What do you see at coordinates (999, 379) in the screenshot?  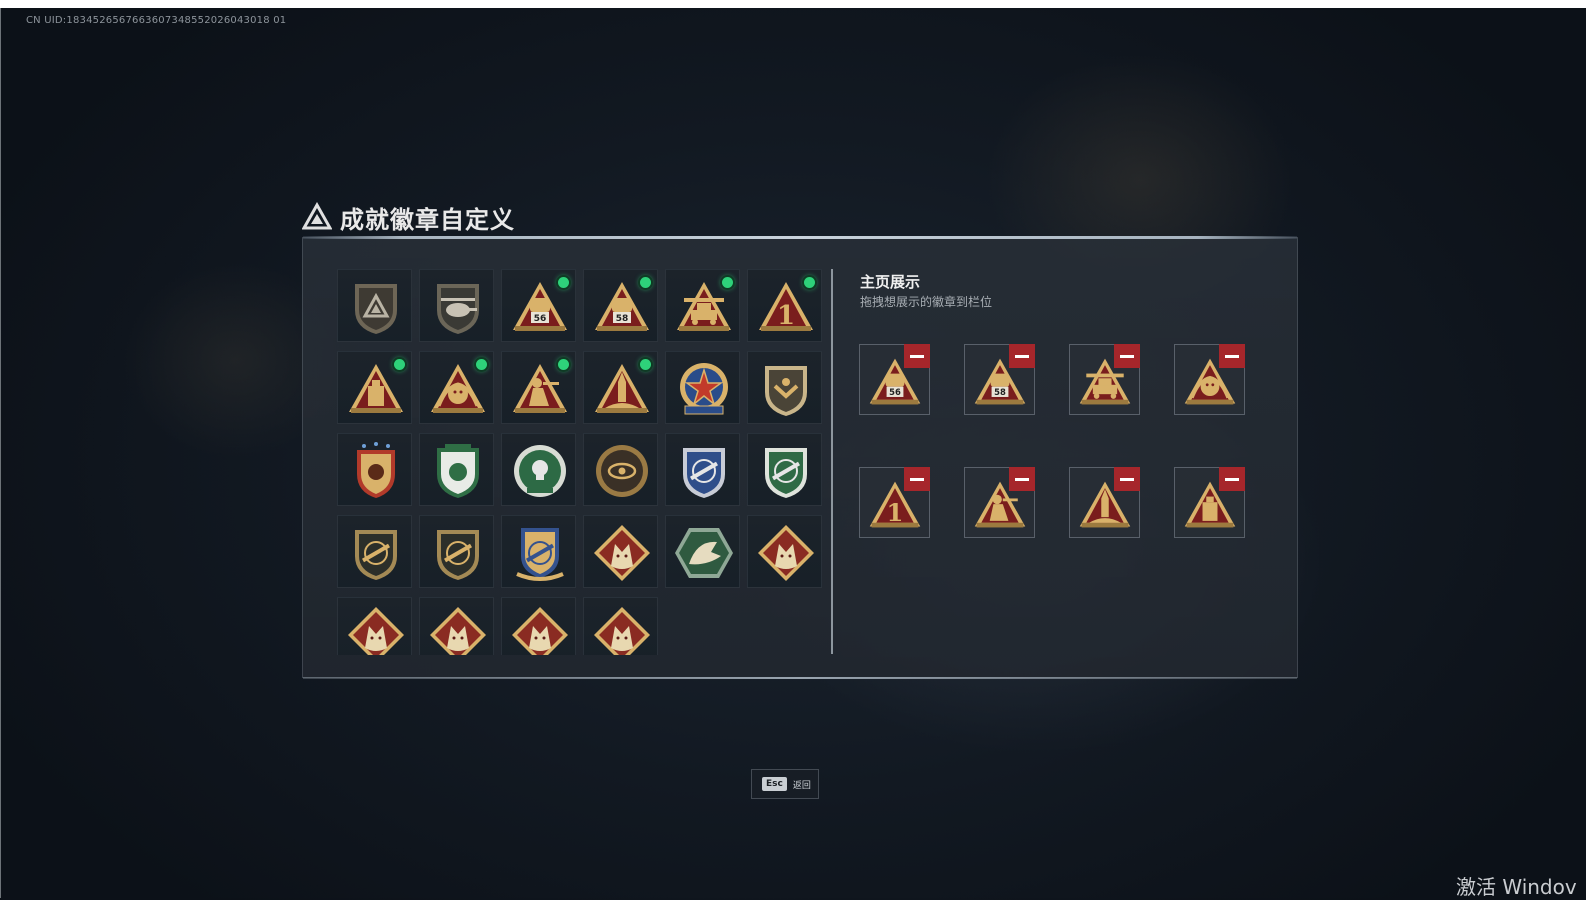 I see `showcase-slot: 58` at bounding box center [999, 379].